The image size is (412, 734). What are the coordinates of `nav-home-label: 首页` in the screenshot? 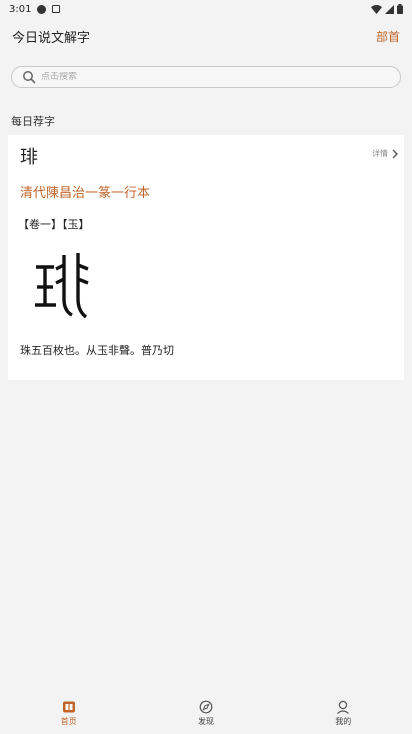 It's located at (68, 721).